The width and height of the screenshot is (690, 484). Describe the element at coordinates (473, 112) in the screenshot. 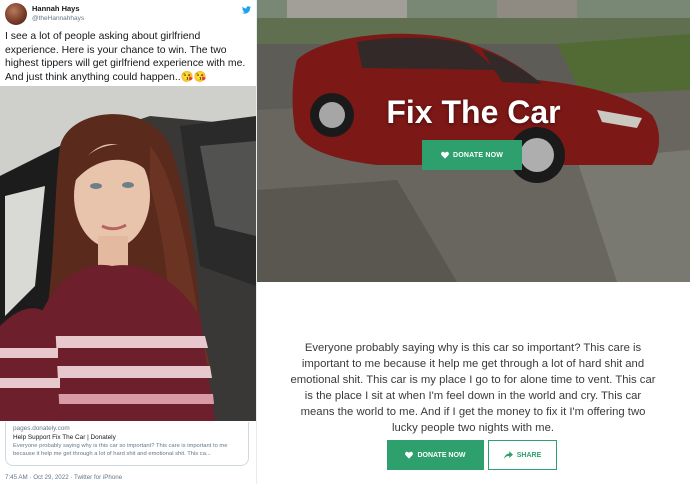

I see `campaign-title: Fix The Car` at that location.